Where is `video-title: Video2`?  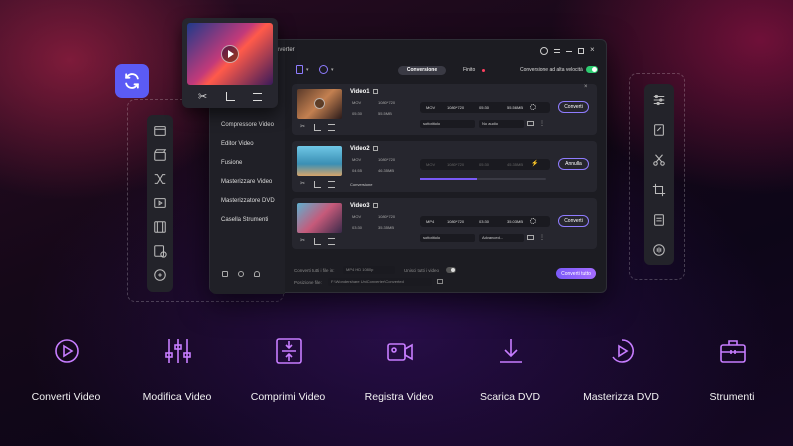 video-title: Video2 is located at coordinates (360, 149).